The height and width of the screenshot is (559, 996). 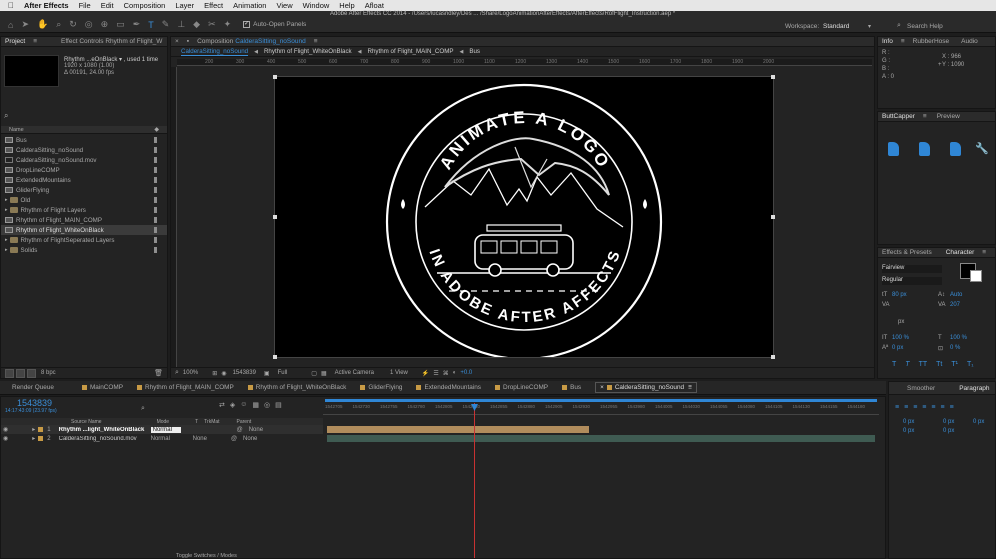 I want to click on menu-view: View, so click(x=284, y=5).